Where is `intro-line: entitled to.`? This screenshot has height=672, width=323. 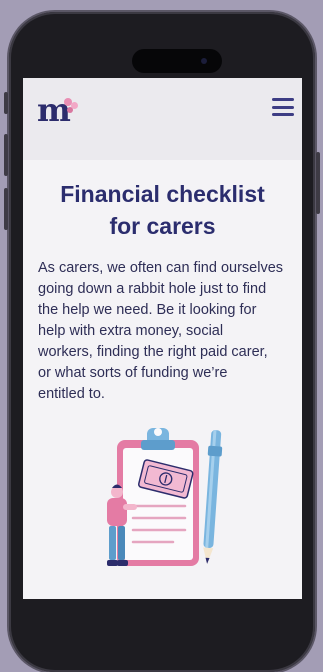
intro-line: entitled to. is located at coordinates (71, 394).